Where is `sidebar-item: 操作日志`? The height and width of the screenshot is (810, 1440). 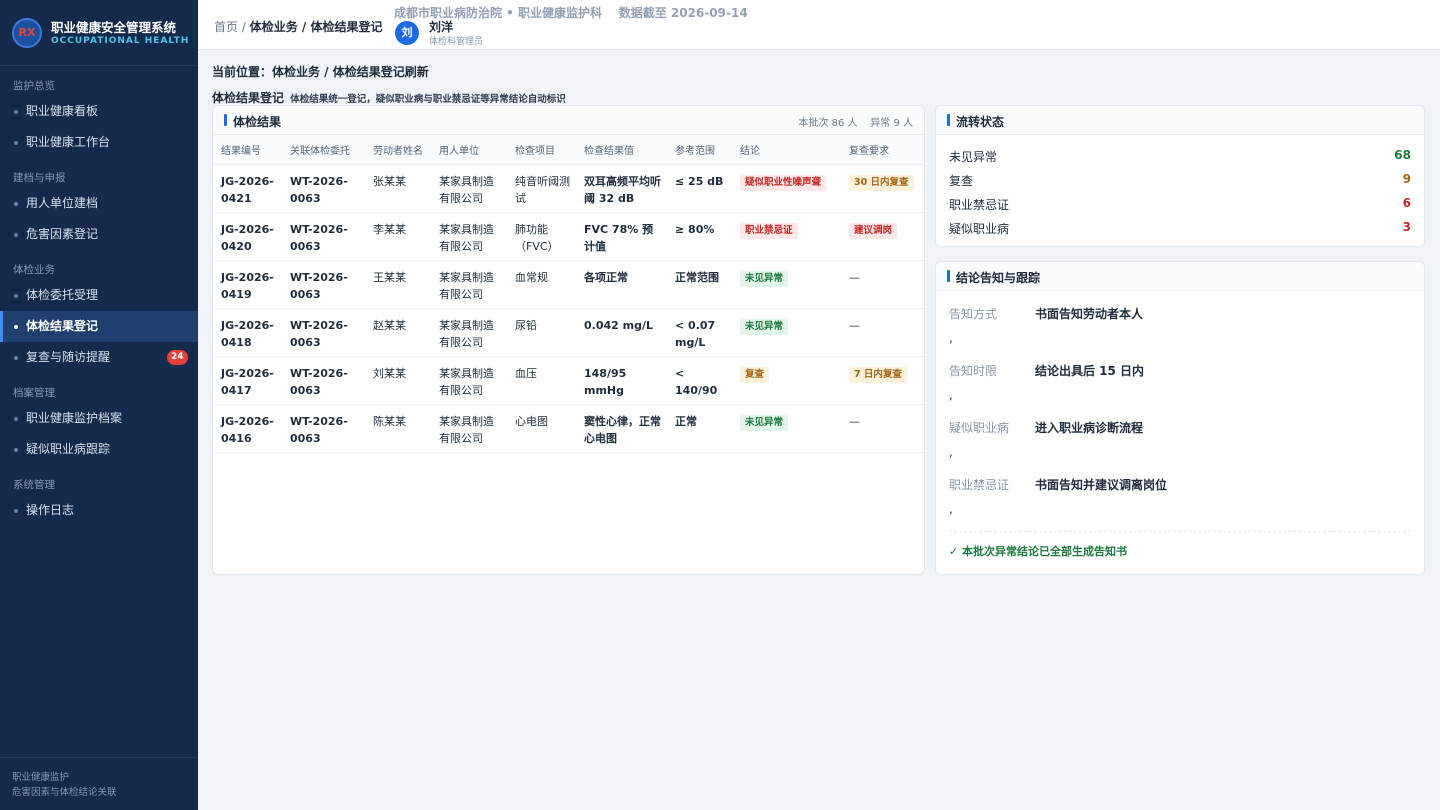
sidebar-item: 操作日志 is located at coordinates (99, 510).